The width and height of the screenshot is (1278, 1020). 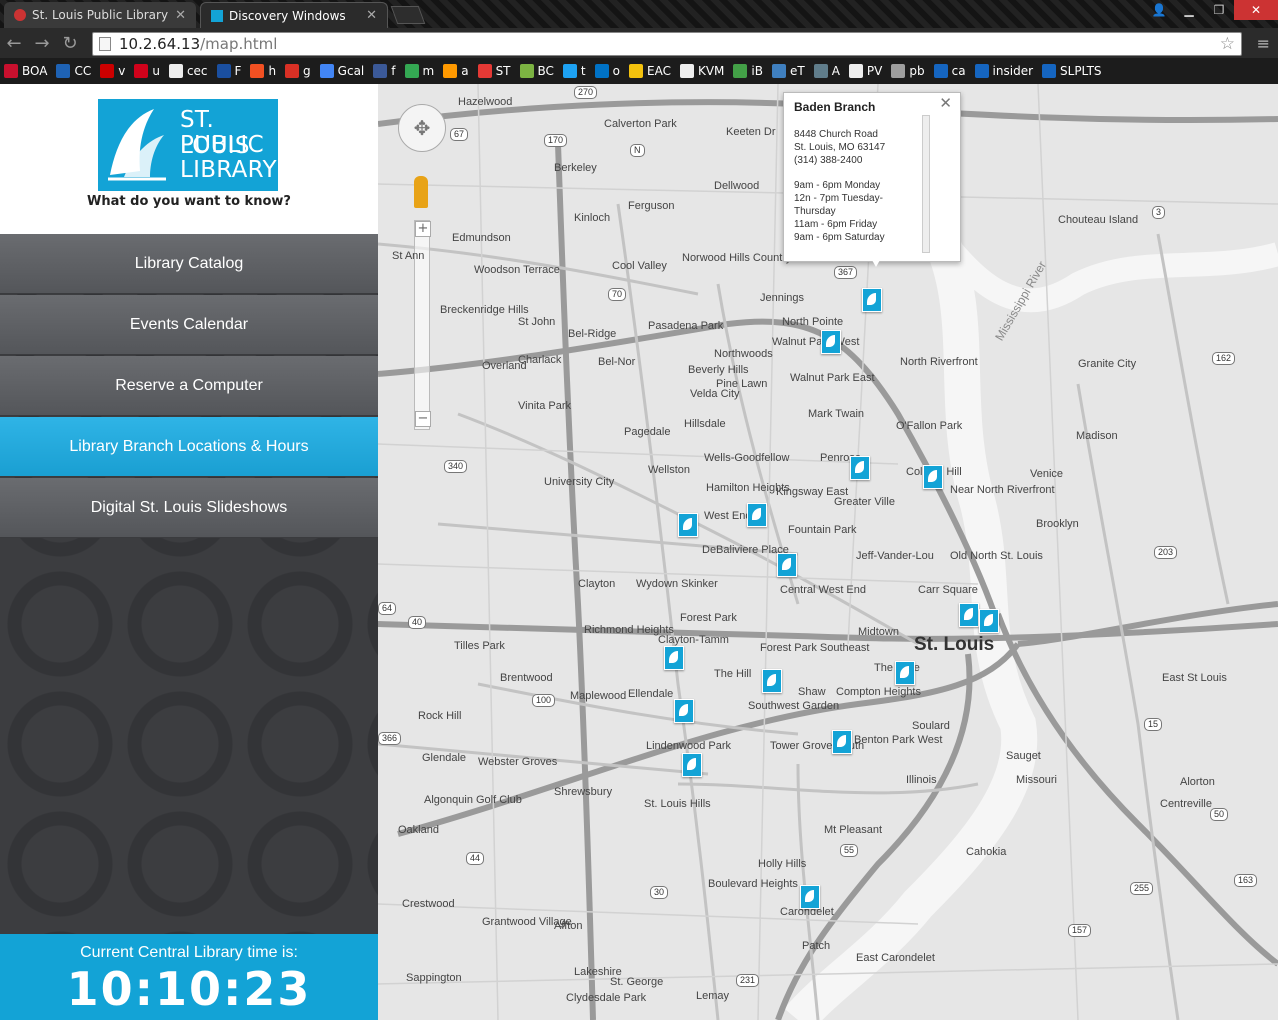 What do you see at coordinates (456, 71) in the screenshot?
I see `bookmark-item: a` at bounding box center [456, 71].